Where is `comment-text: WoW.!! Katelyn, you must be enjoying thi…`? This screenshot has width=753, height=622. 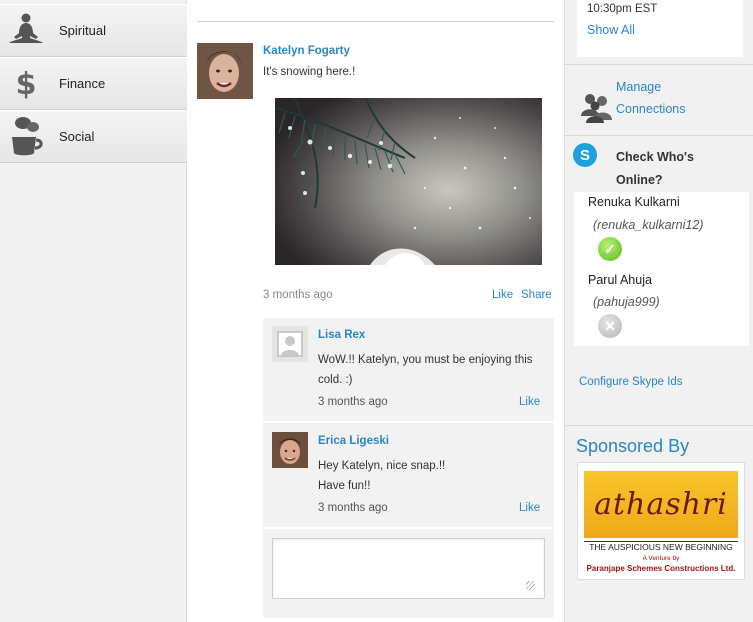
comment-text: WoW.!! Katelyn, you must be enjoying thi… is located at coordinates (425, 370).